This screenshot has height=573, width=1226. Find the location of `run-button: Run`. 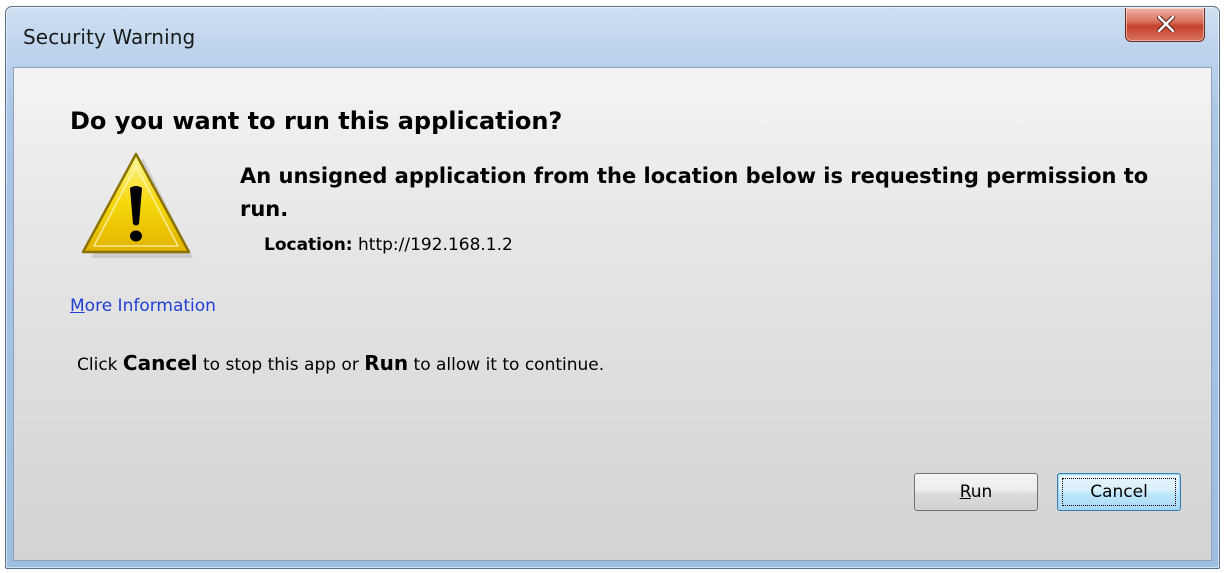

run-button: Run is located at coordinates (976, 492).